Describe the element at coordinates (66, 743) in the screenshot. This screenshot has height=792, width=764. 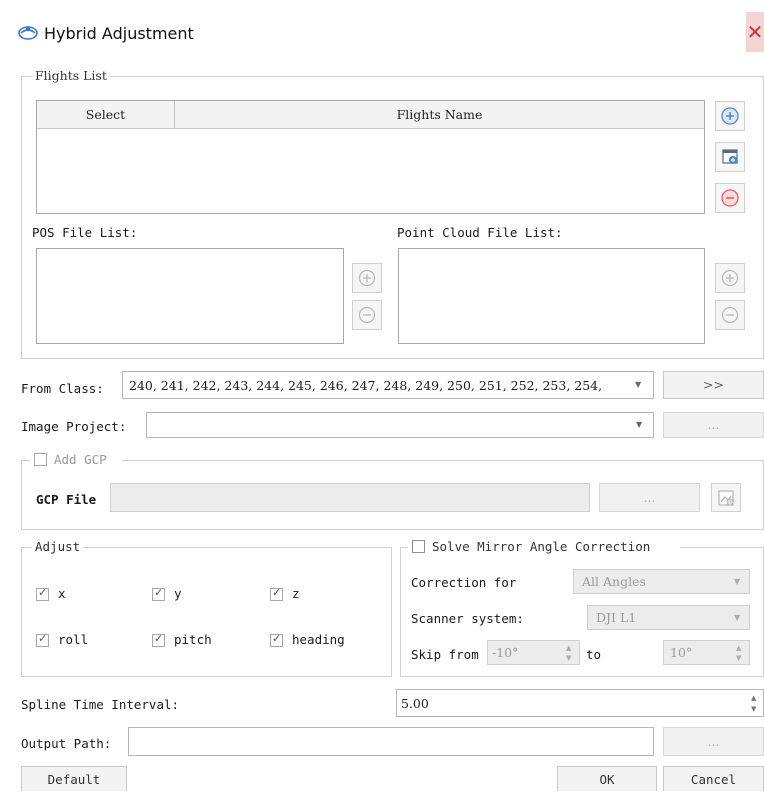
I see `output-path-label: Output Path:` at that location.